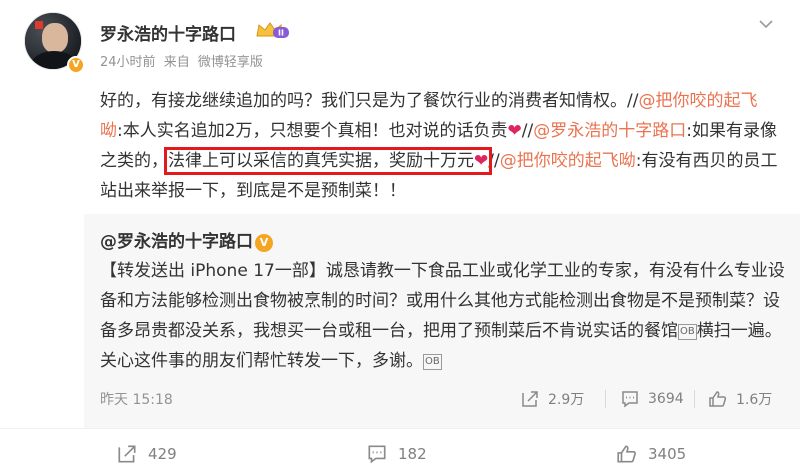 The width and height of the screenshot is (800, 475). I want to click on repost-like-button: 1.6万, so click(740, 399).